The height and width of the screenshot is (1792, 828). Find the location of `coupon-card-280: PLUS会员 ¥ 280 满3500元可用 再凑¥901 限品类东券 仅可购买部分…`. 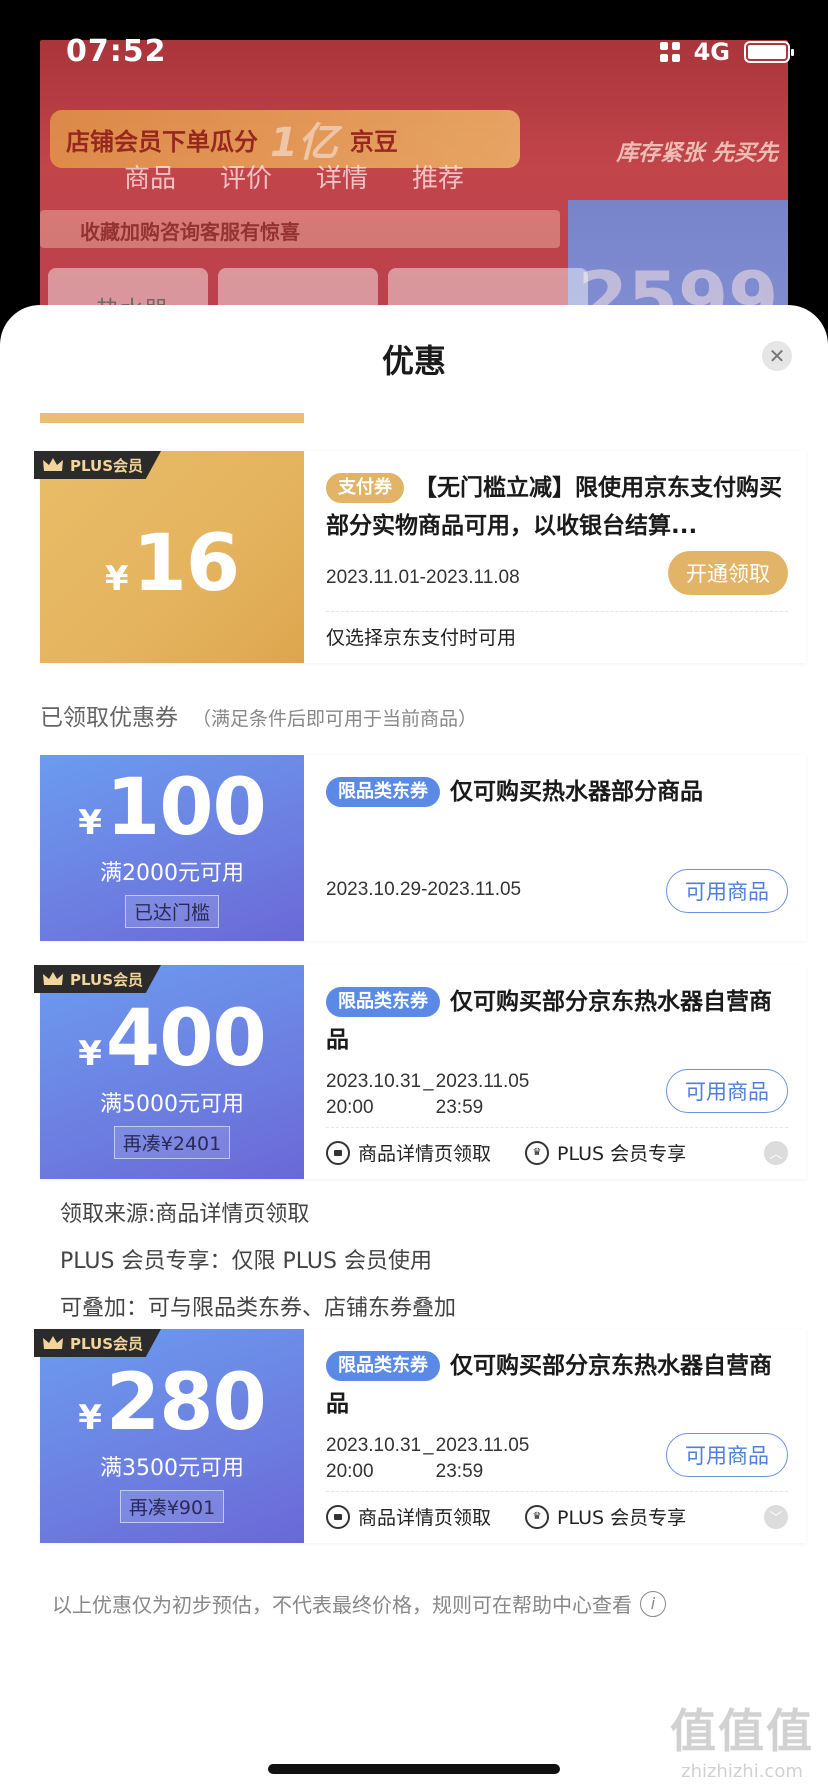

coupon-card-280: PLUS会员 ¥ 280 满3500元可用 再凑¥901 限品类东券 仅可购买部分… is located at coordinates (420, 1436).